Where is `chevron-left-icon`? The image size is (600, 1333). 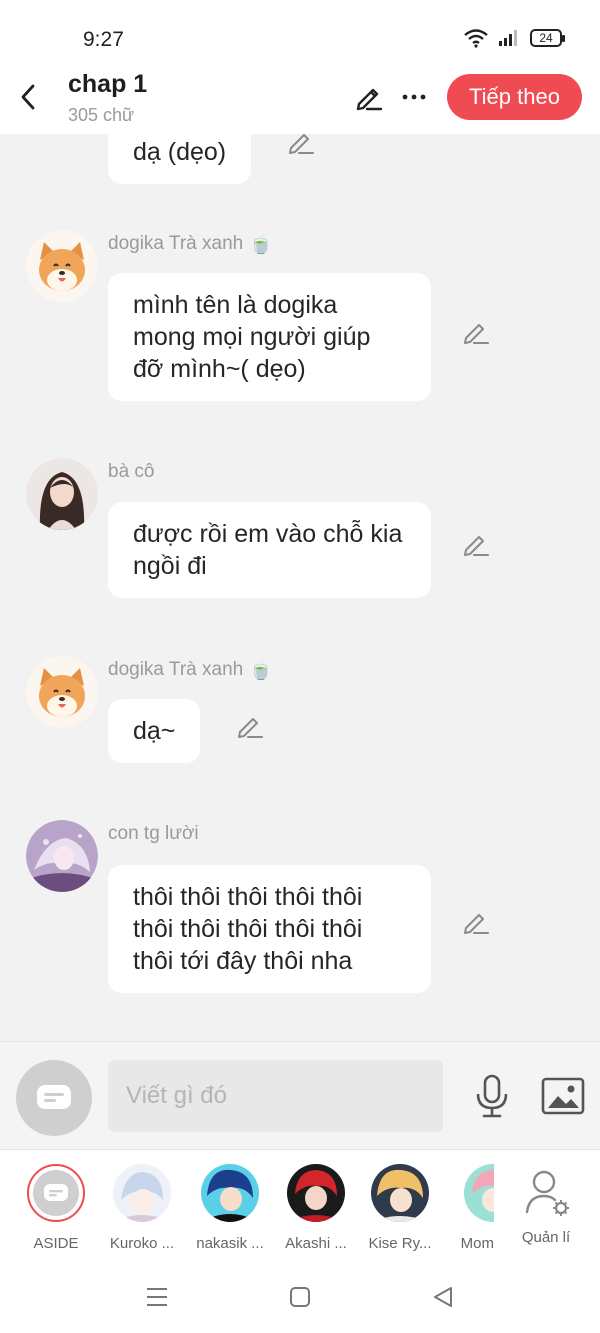 chevron-left-icon is located at coordinates (28, 97).